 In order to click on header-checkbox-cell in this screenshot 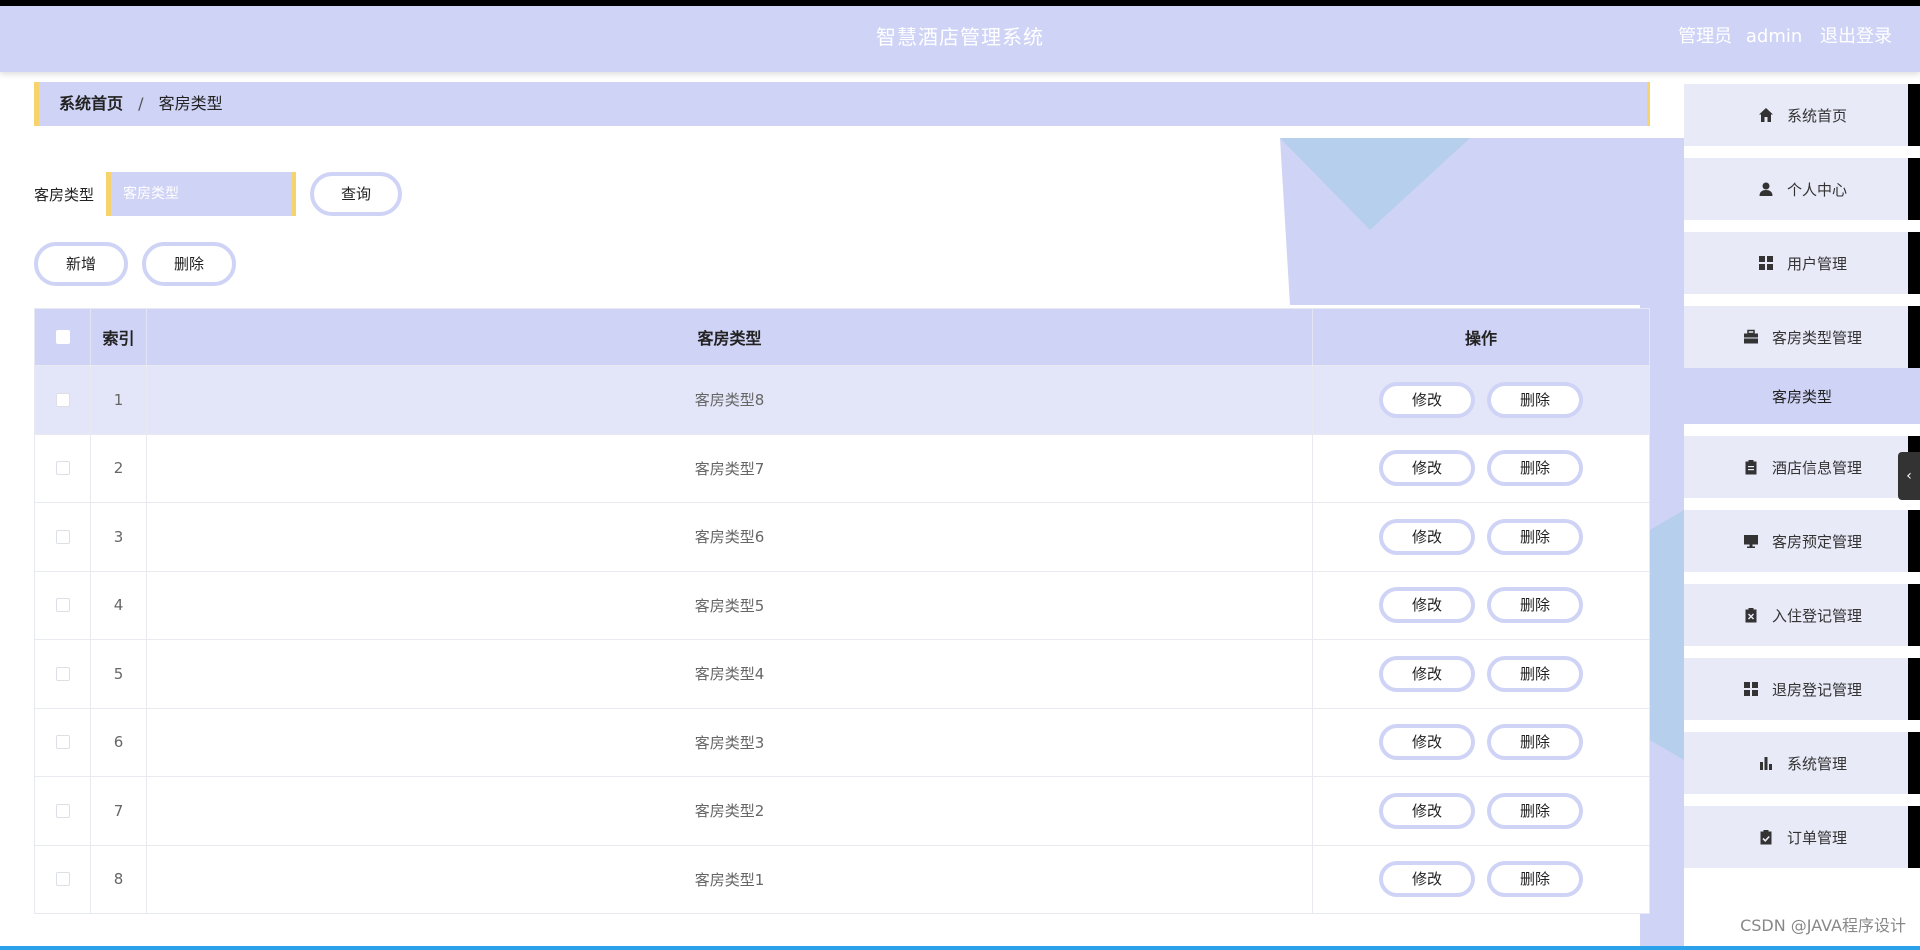, I will do `click(63, 337)`.